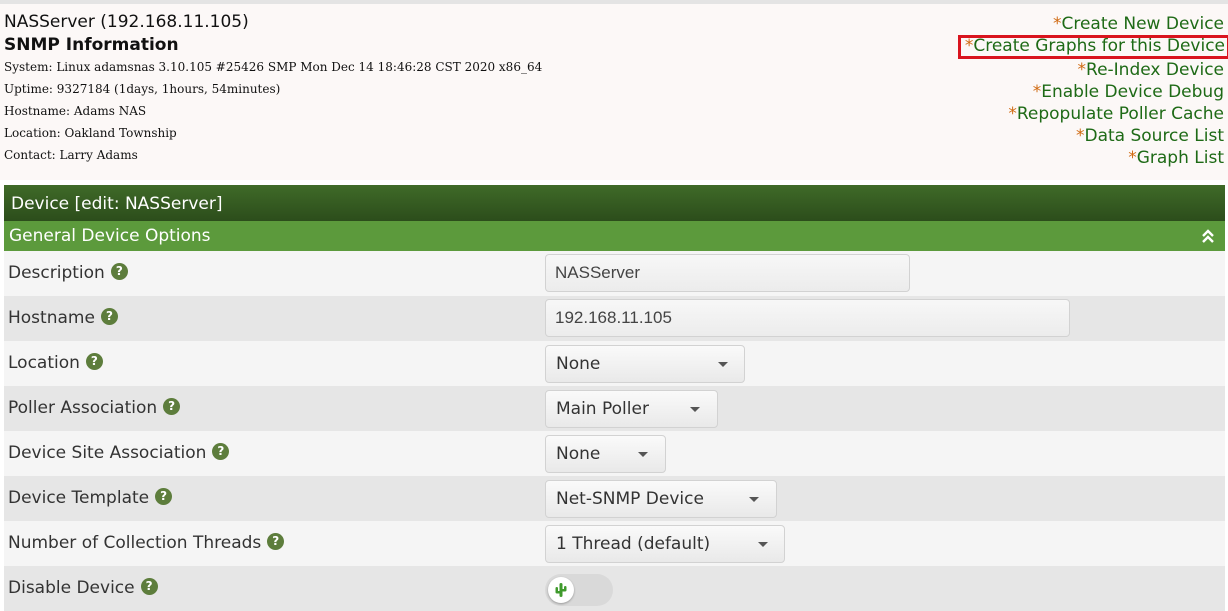 This screenshot has width=1228, height=611. What do you see at coordinates (579, 590) in the screenshot?
I see `disable-device-toggle` at bounding box center [579, 590].